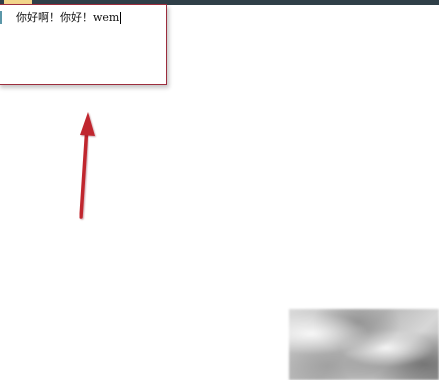  Describe the element at coordinates (84, 171) in the screenshot. I see `arrow-shaft` at that location.